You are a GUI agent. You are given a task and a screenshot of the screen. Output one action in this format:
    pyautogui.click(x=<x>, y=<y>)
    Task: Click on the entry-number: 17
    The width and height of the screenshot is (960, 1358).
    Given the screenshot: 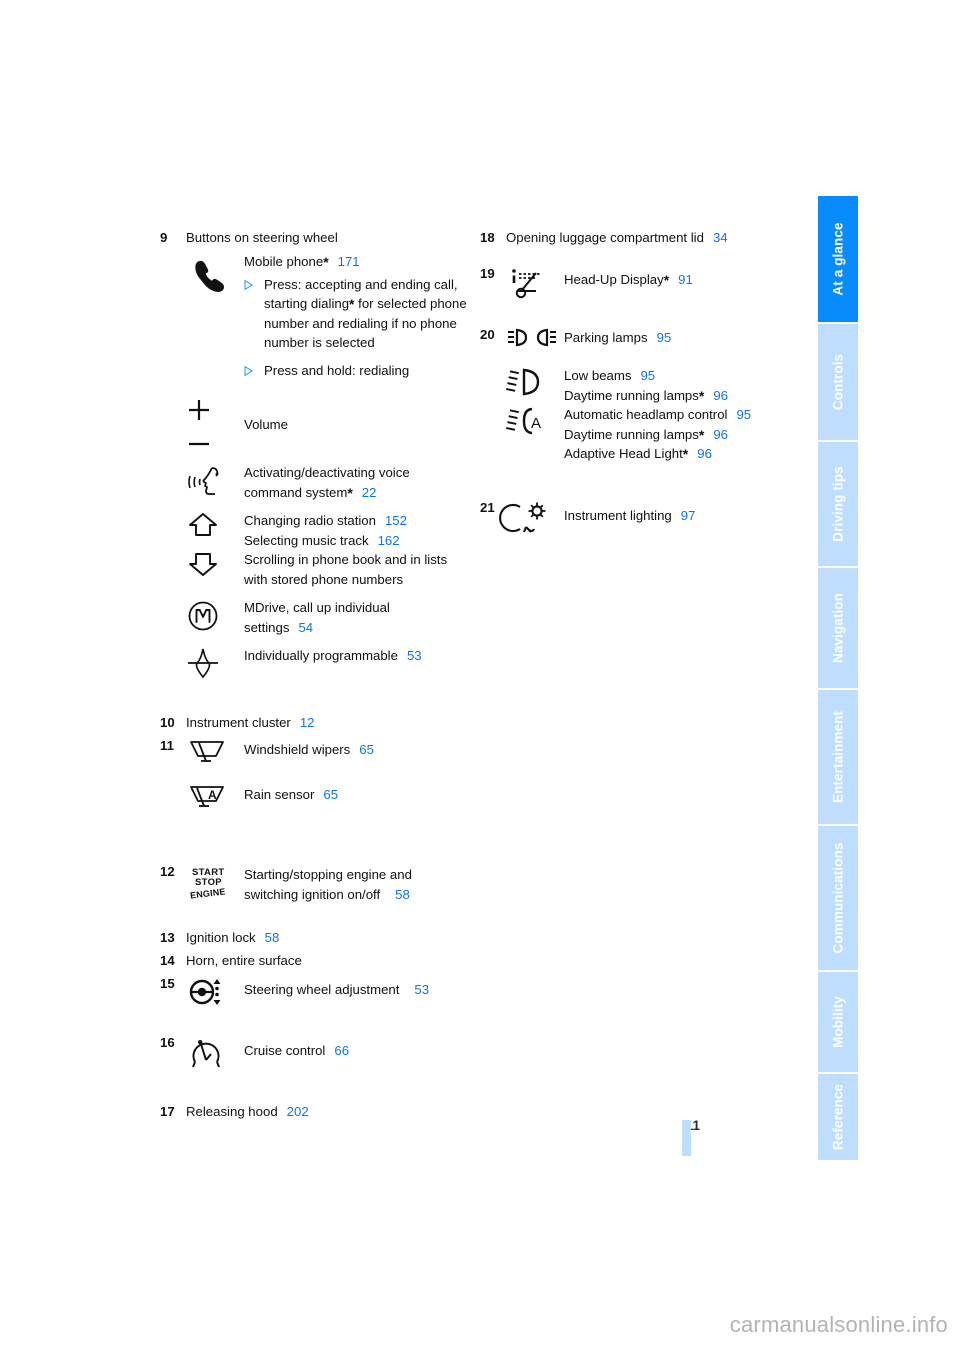 What is the action you would take?
    pyautogui.click(x=167, y=1111)
    